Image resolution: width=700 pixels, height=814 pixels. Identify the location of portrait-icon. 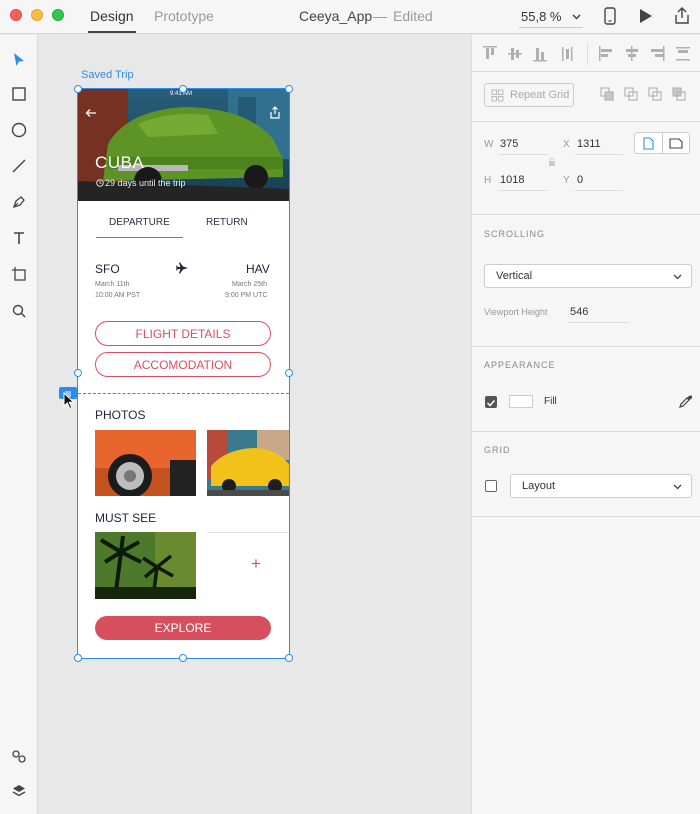
(648, 143).